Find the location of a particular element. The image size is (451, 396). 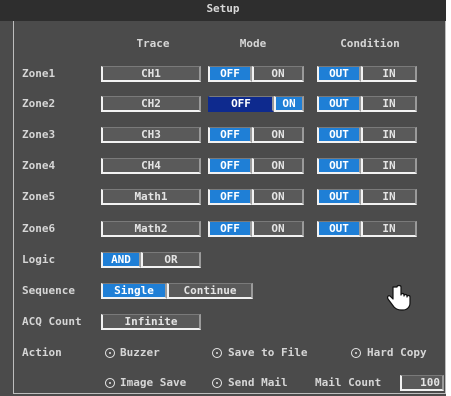

zone1-in-button: IN is located at coordinates (389, 74).